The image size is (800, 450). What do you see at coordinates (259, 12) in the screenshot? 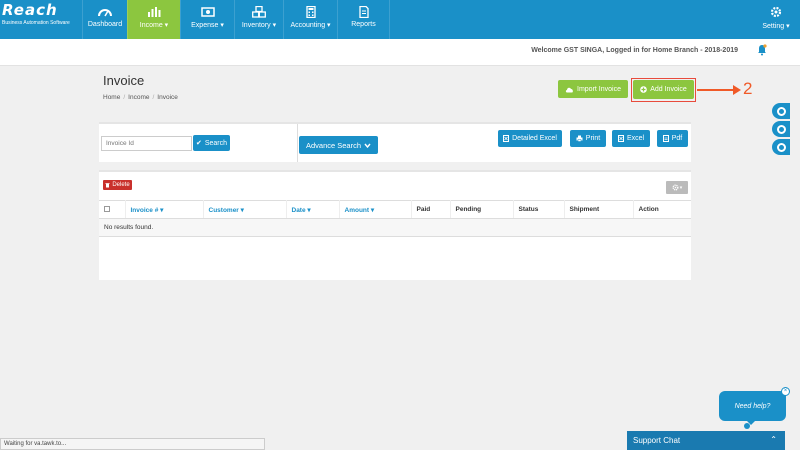
I see `cubes-icon` at bounding box center [259, 12].